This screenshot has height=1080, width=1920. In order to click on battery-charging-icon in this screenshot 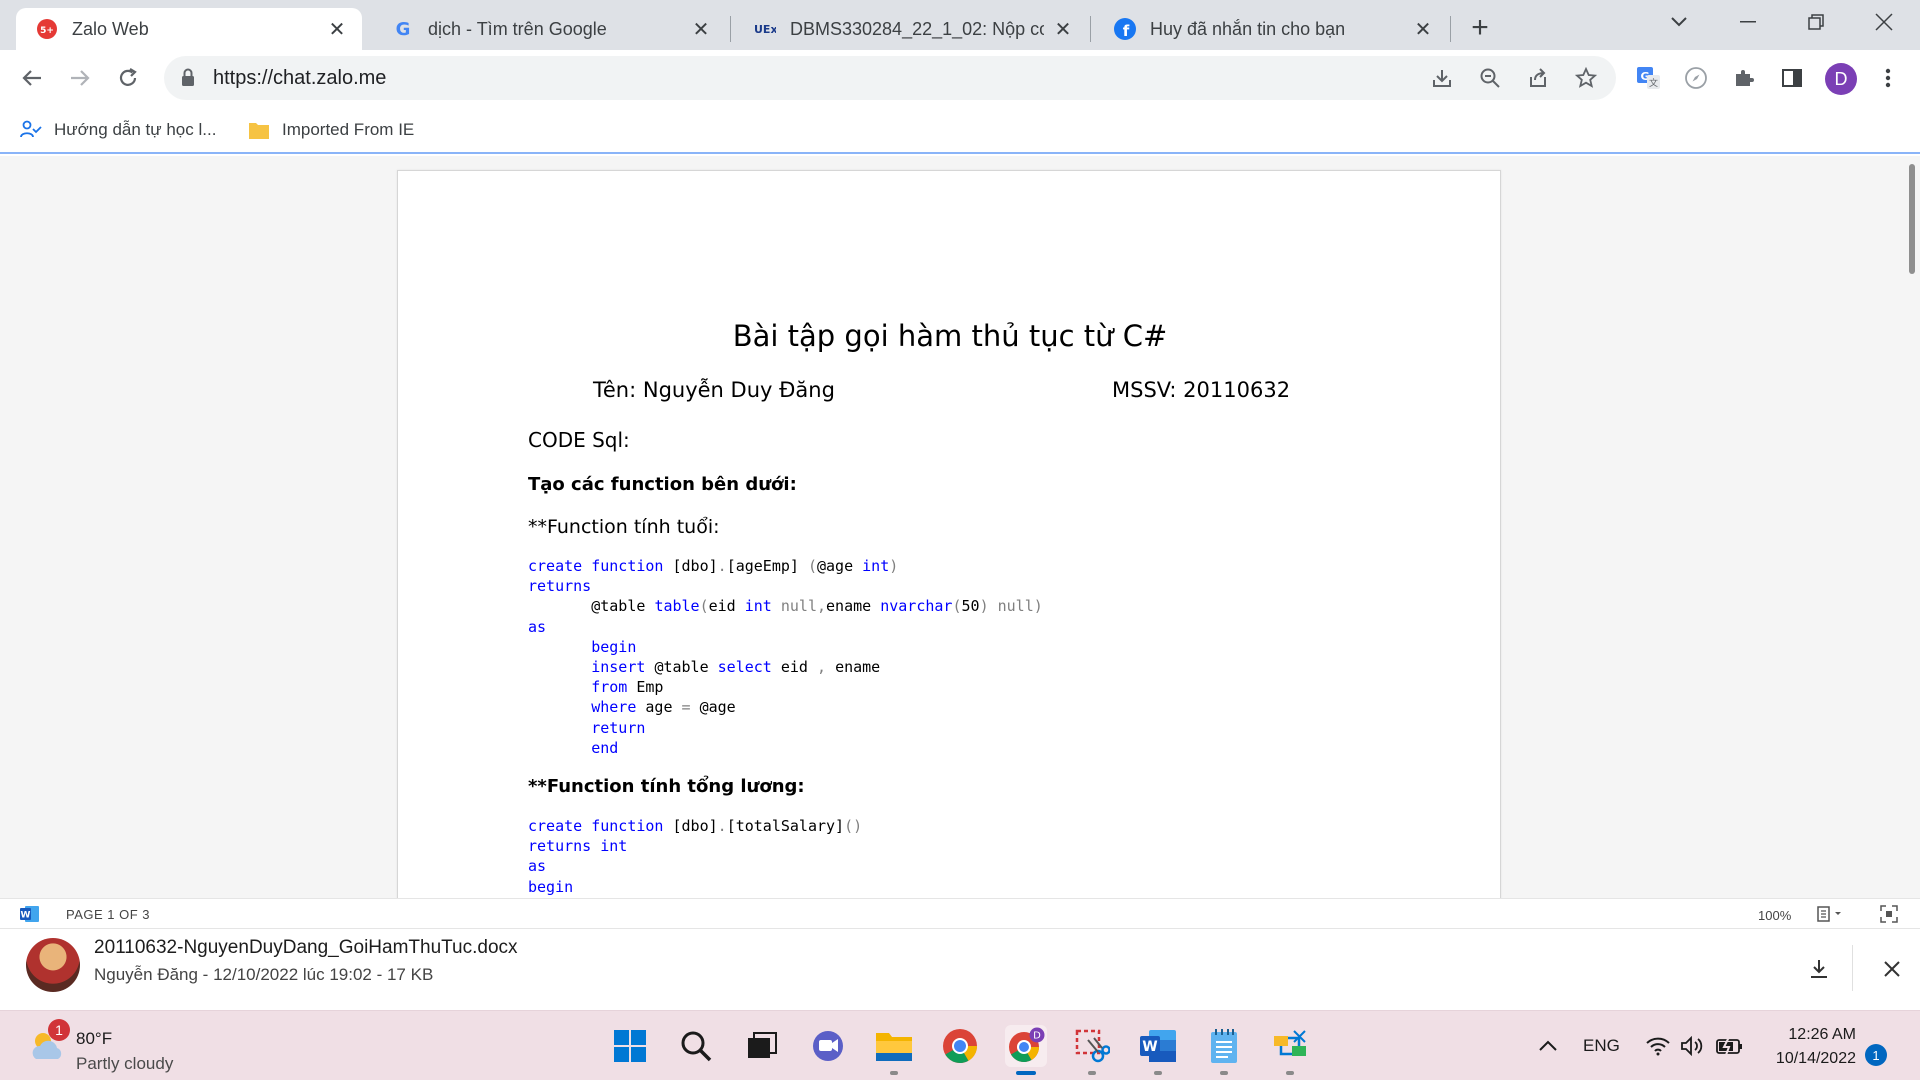, I will do `click(1730, 1045)`.